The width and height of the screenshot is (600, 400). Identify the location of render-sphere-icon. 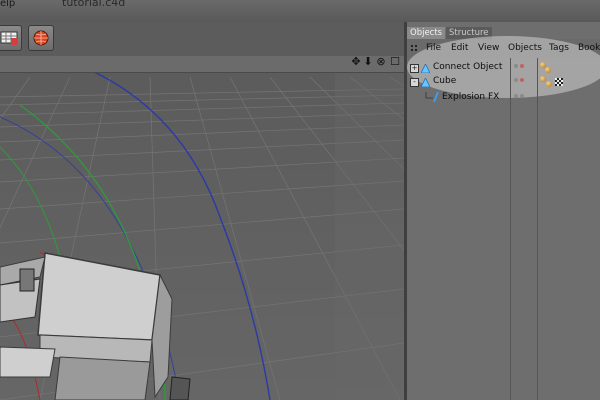
(41, 38).